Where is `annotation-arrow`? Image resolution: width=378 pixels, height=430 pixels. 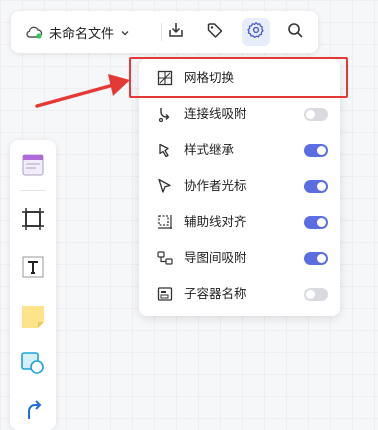 annotation-arrow is located at coordinates (82, 91).